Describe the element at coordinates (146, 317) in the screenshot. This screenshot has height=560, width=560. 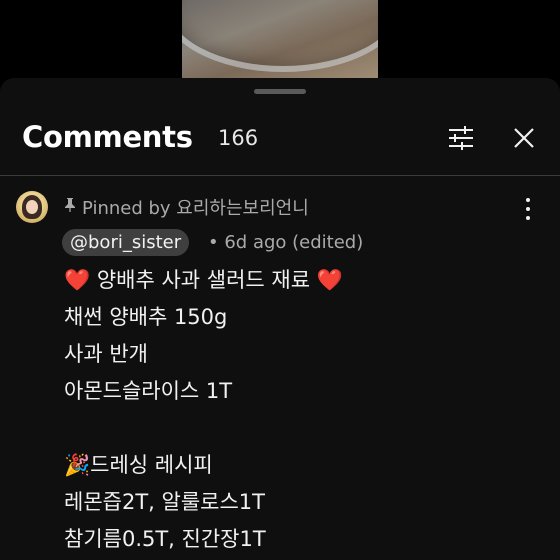
I see `comment-line: 채썬 양배추 150g` at that location.